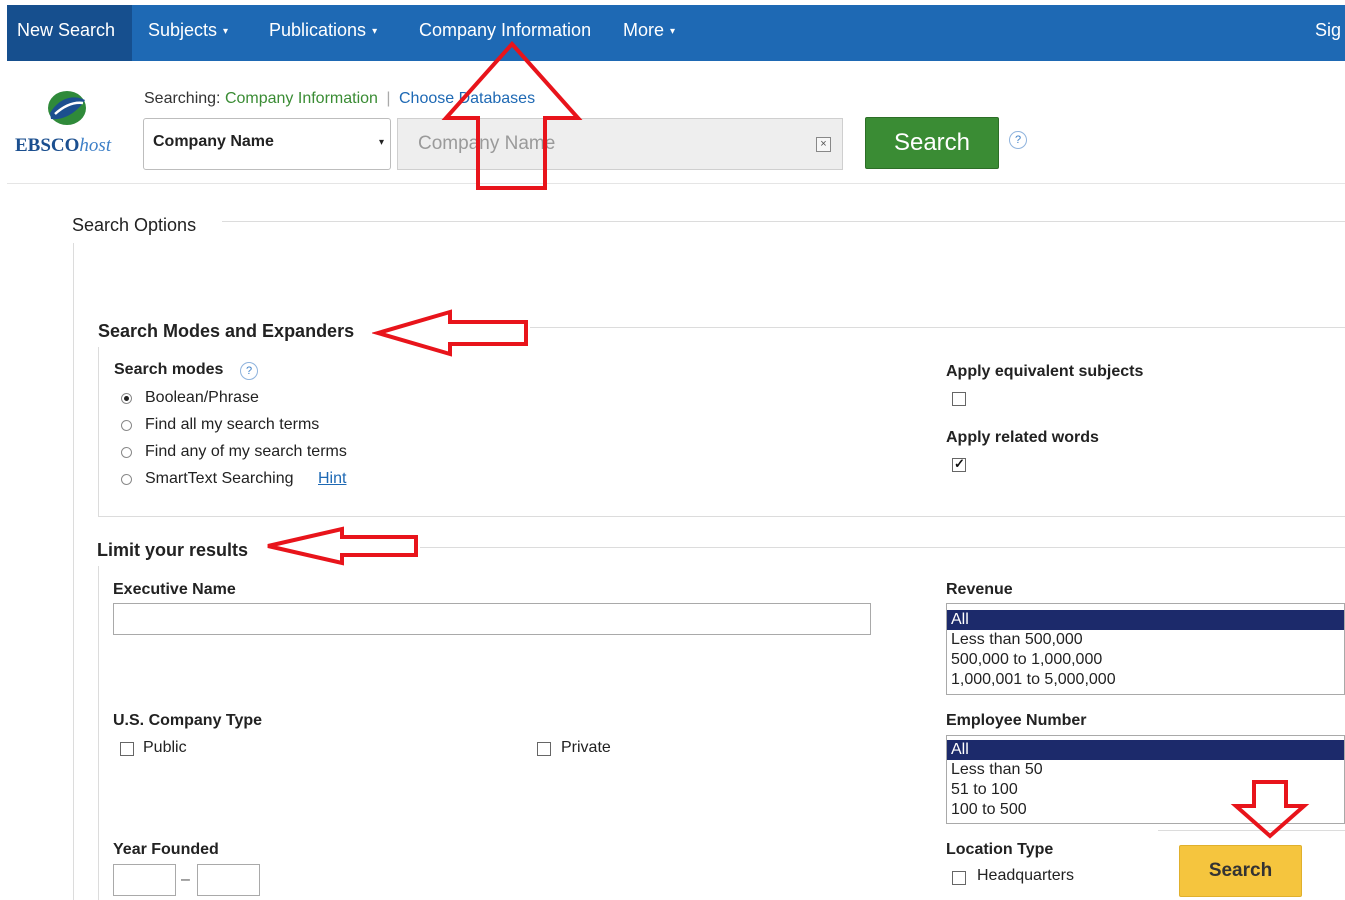  Describe the element at coordinates (1328, 33) in the screenshot. I see `nav-sign-in: Sig` at that location.